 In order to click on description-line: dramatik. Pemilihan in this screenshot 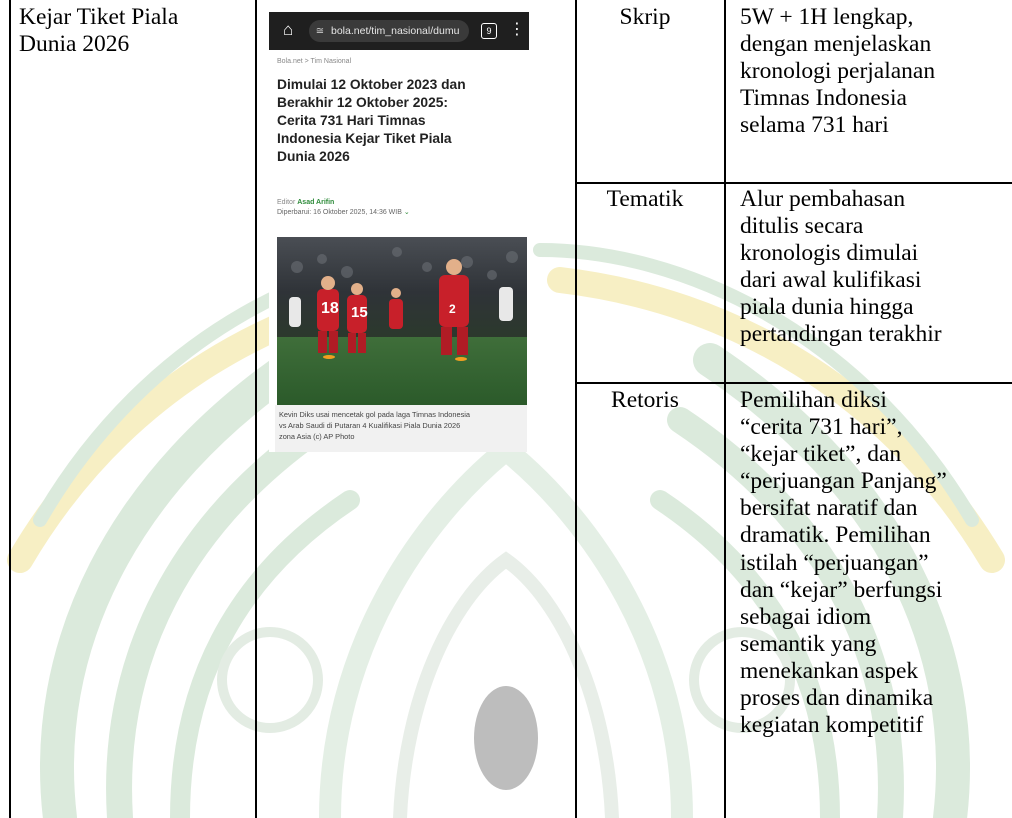, I will do `click(835, 535)`.